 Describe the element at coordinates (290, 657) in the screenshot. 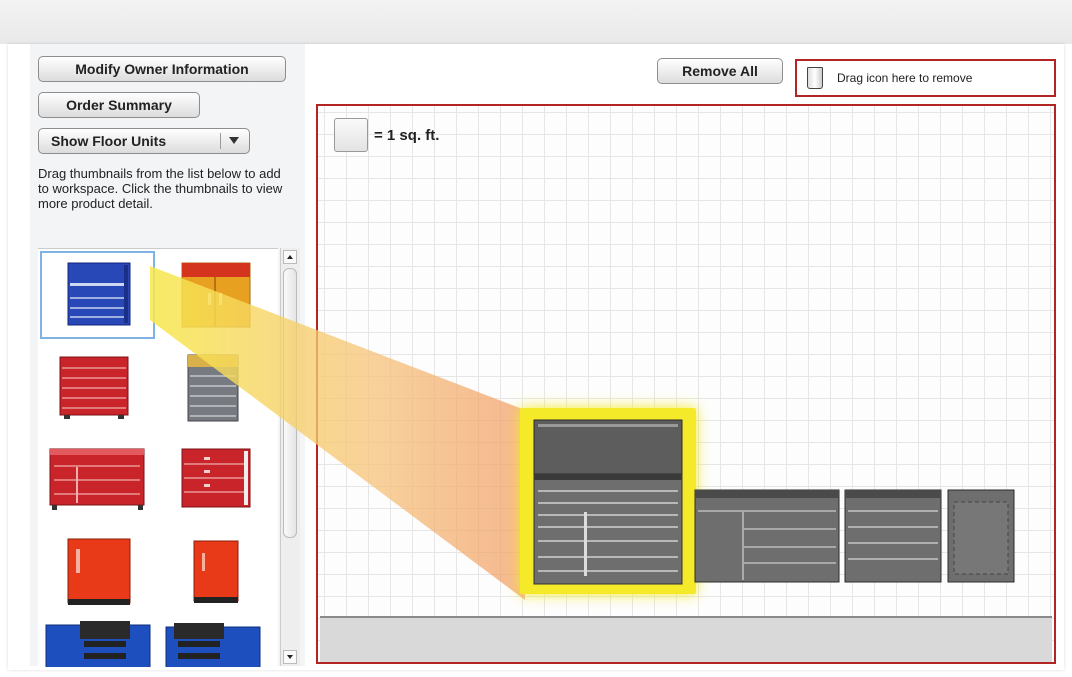

I see `scroll-down-arrow-icon` at that location.